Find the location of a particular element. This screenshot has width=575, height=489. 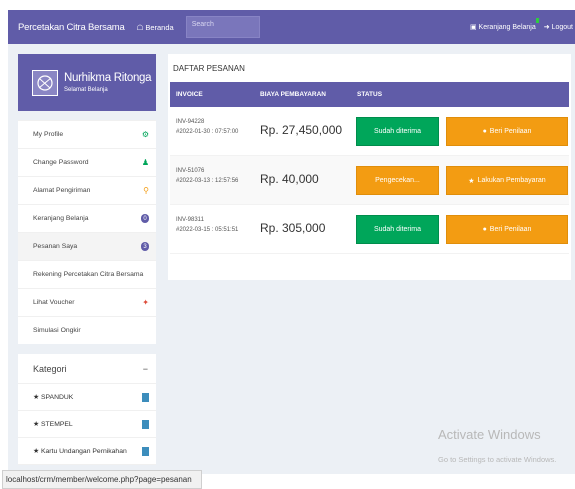

category-item-stempel: ★ STEMPEL is located at coordinates (87, 424).